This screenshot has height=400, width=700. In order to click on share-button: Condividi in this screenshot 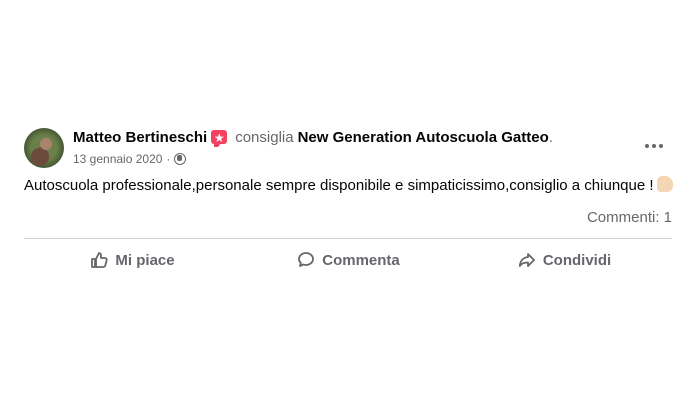, I will do `click(564, 260)`.